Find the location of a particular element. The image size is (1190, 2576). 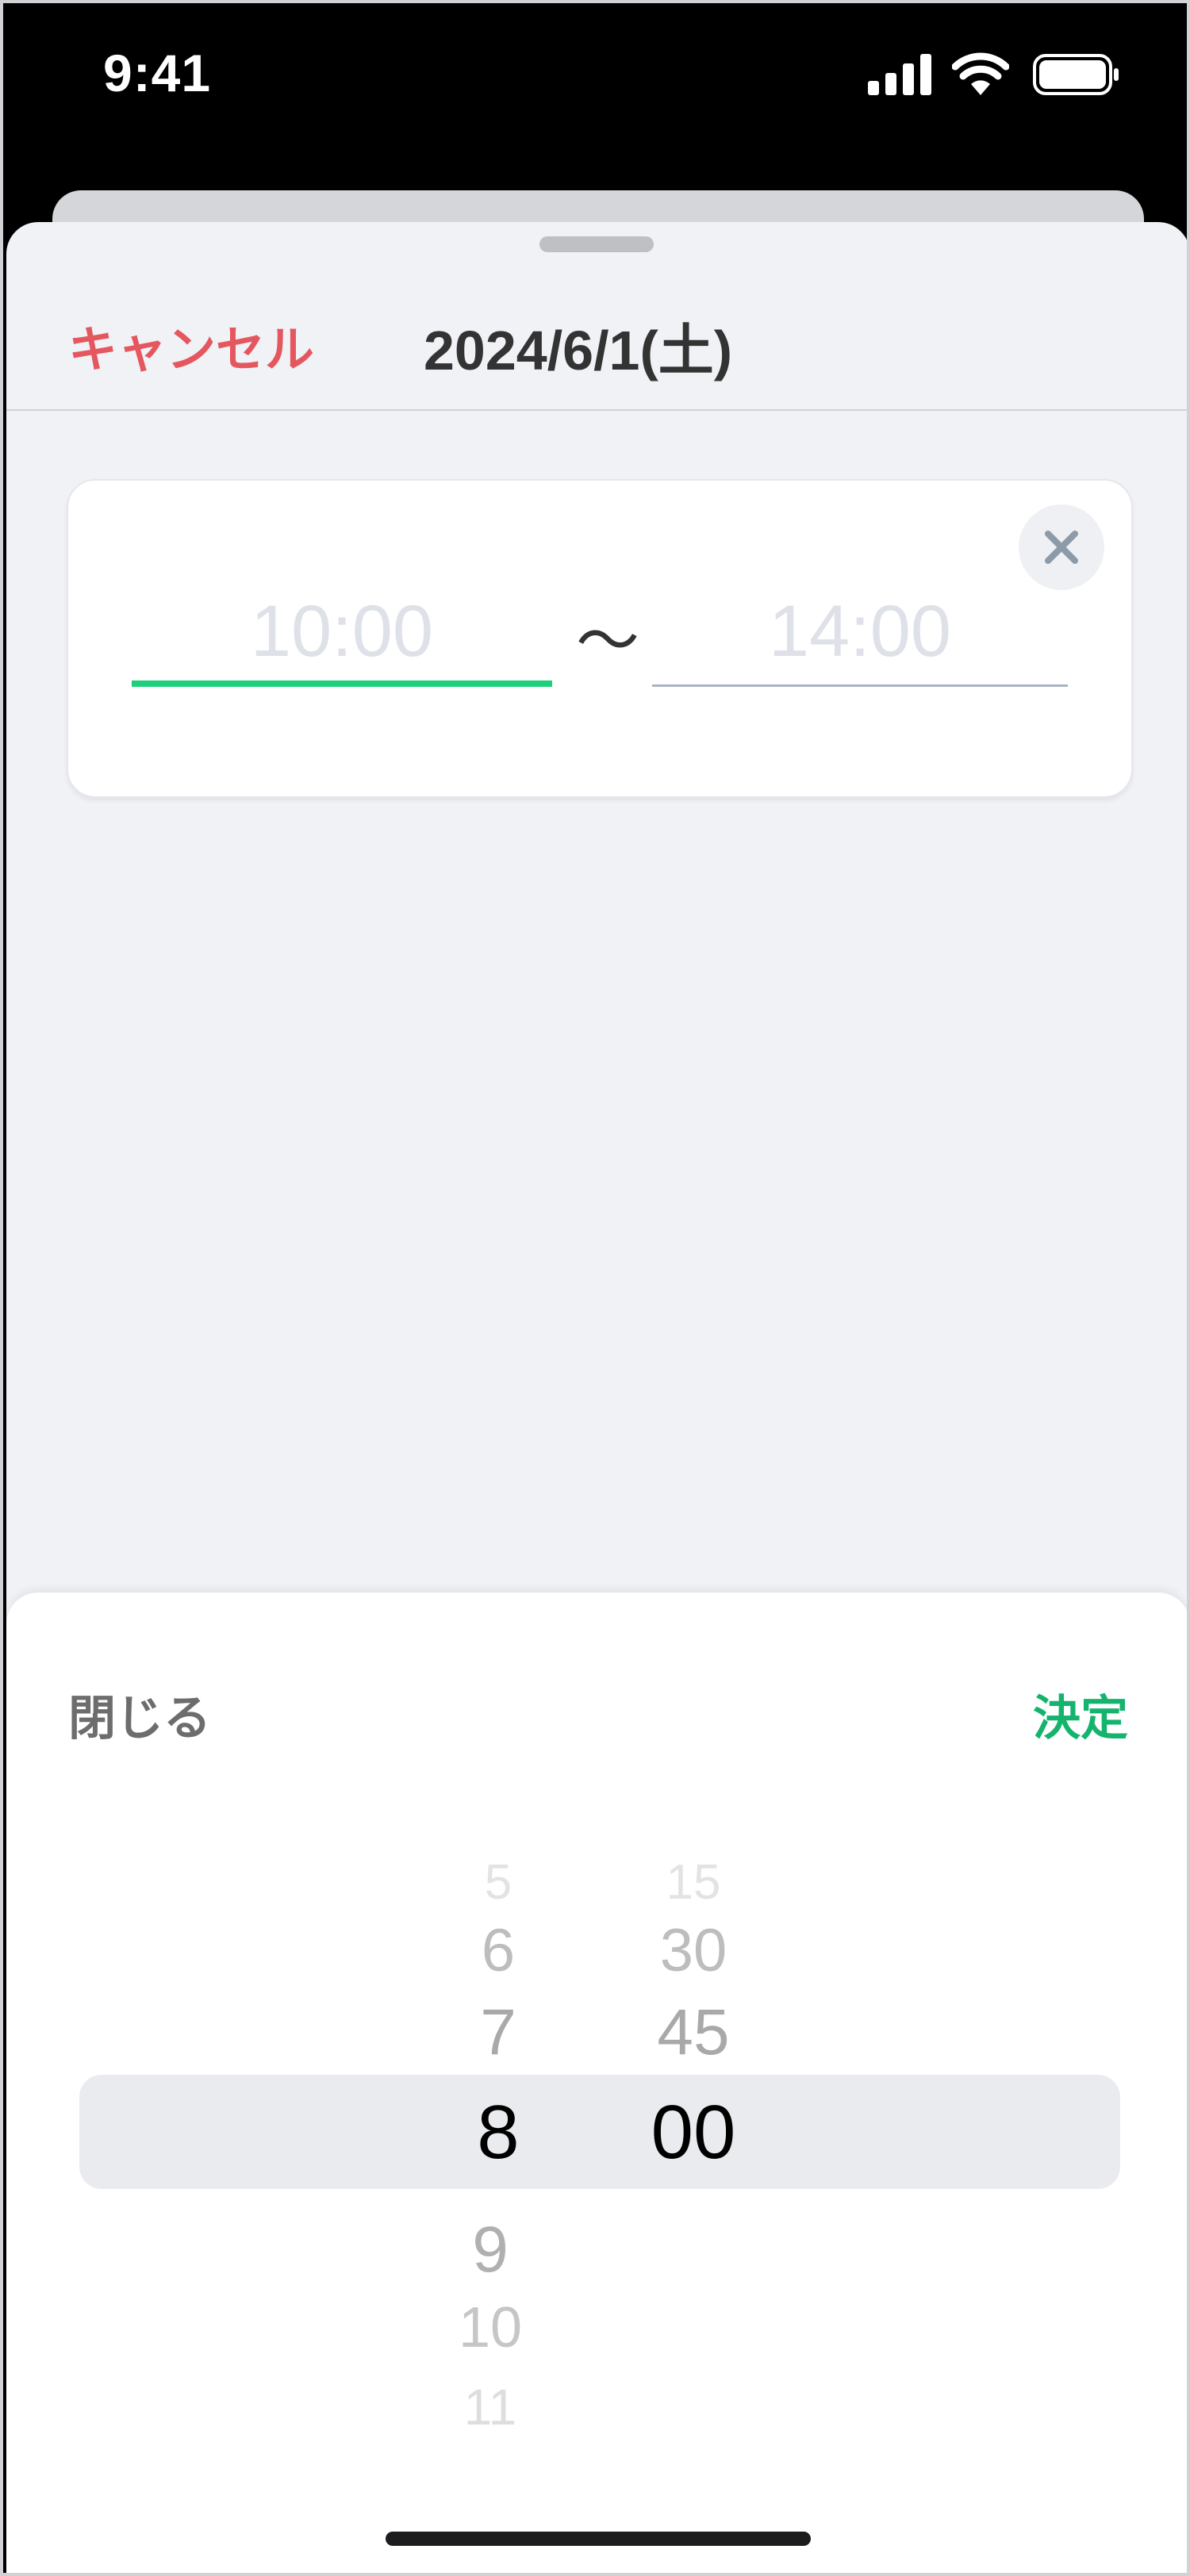

hour-option: 6 is located at coordinates (498, 1951).